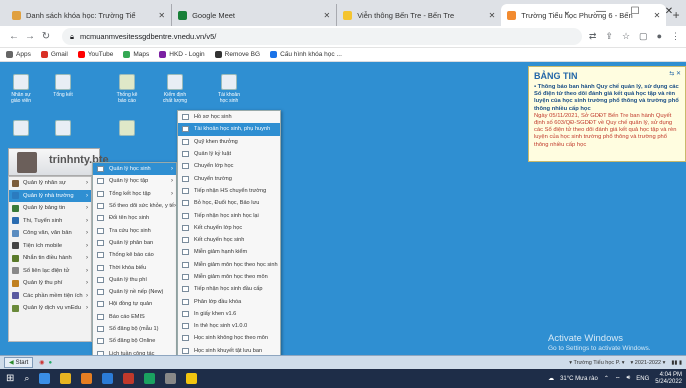 Image resolution: width=686 pixels, height=388 pixels. Describe the element at coordinates (50, 271) in the screenshot. I see `start-menu-item: Sổ liên lạc điện tử ›` at that location.